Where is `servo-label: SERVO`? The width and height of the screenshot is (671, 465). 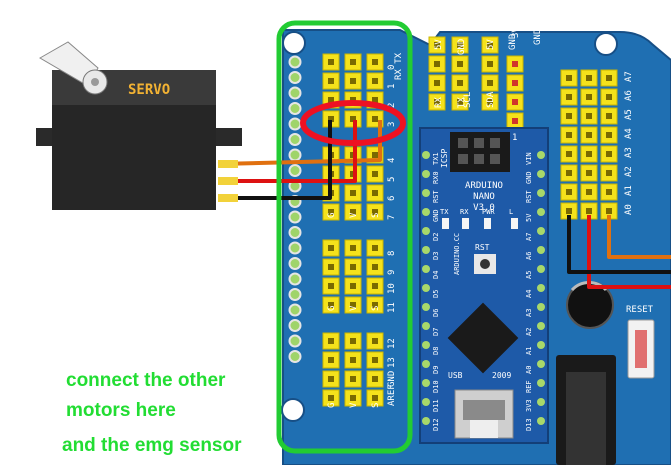 servo-label: SERVO is located at coordinates (149, 90).